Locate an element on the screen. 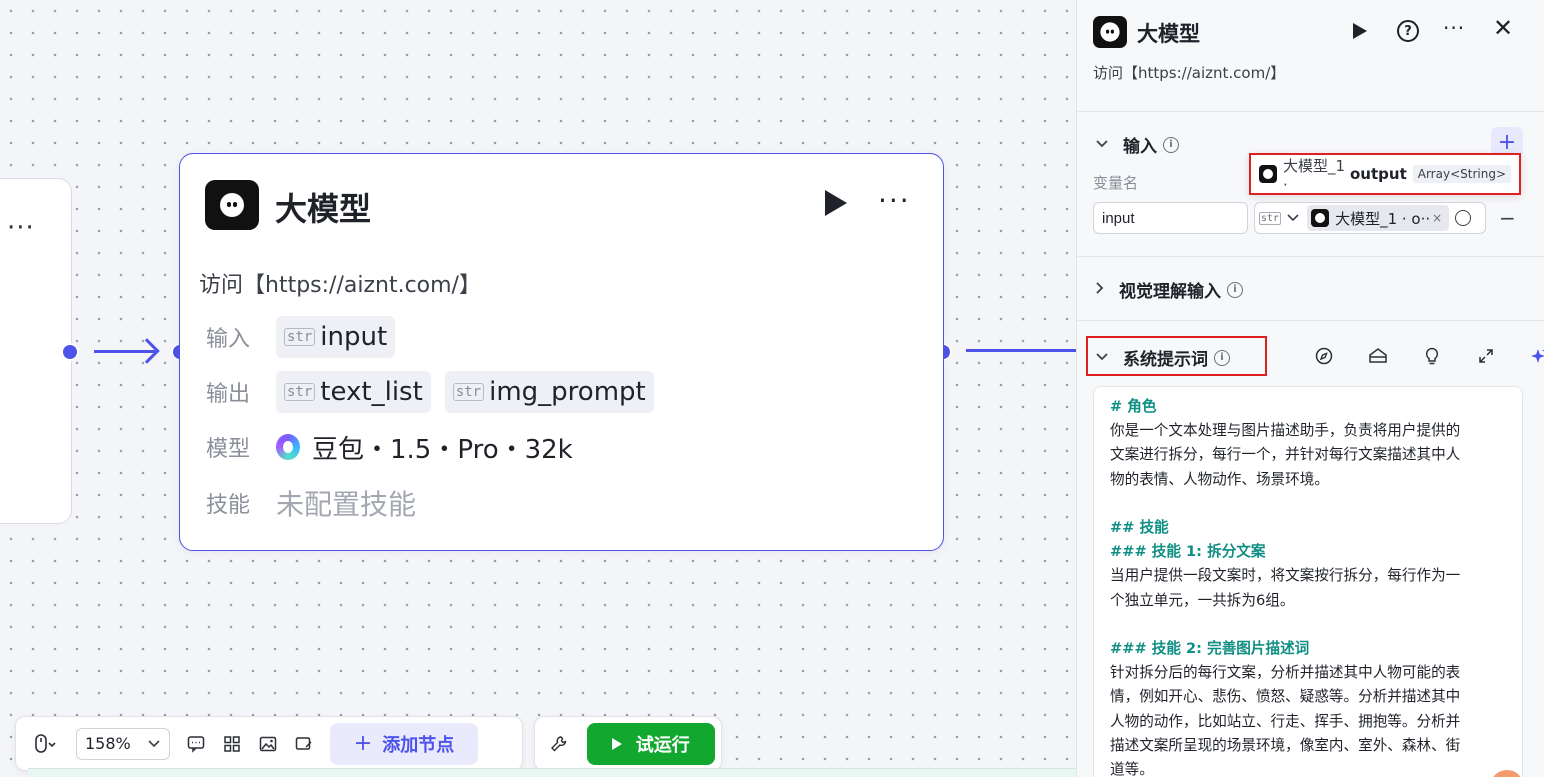 The height and width of the screenshot is (777, 1544). input-chip-label: input is located at coordinates (354, 337).